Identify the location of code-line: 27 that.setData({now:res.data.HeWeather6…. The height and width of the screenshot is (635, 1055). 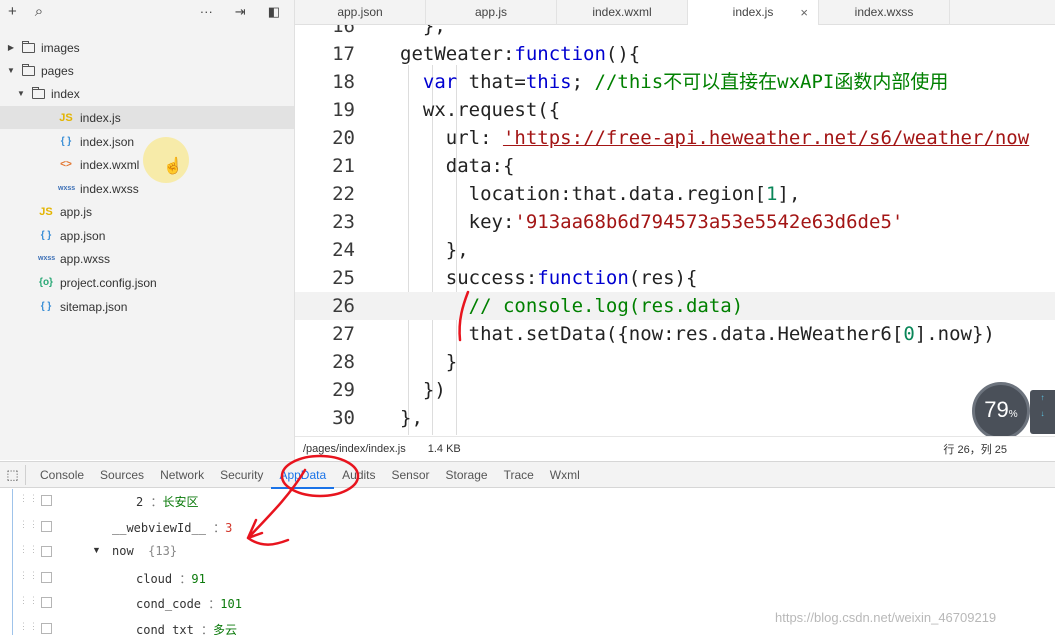
(645, 334).